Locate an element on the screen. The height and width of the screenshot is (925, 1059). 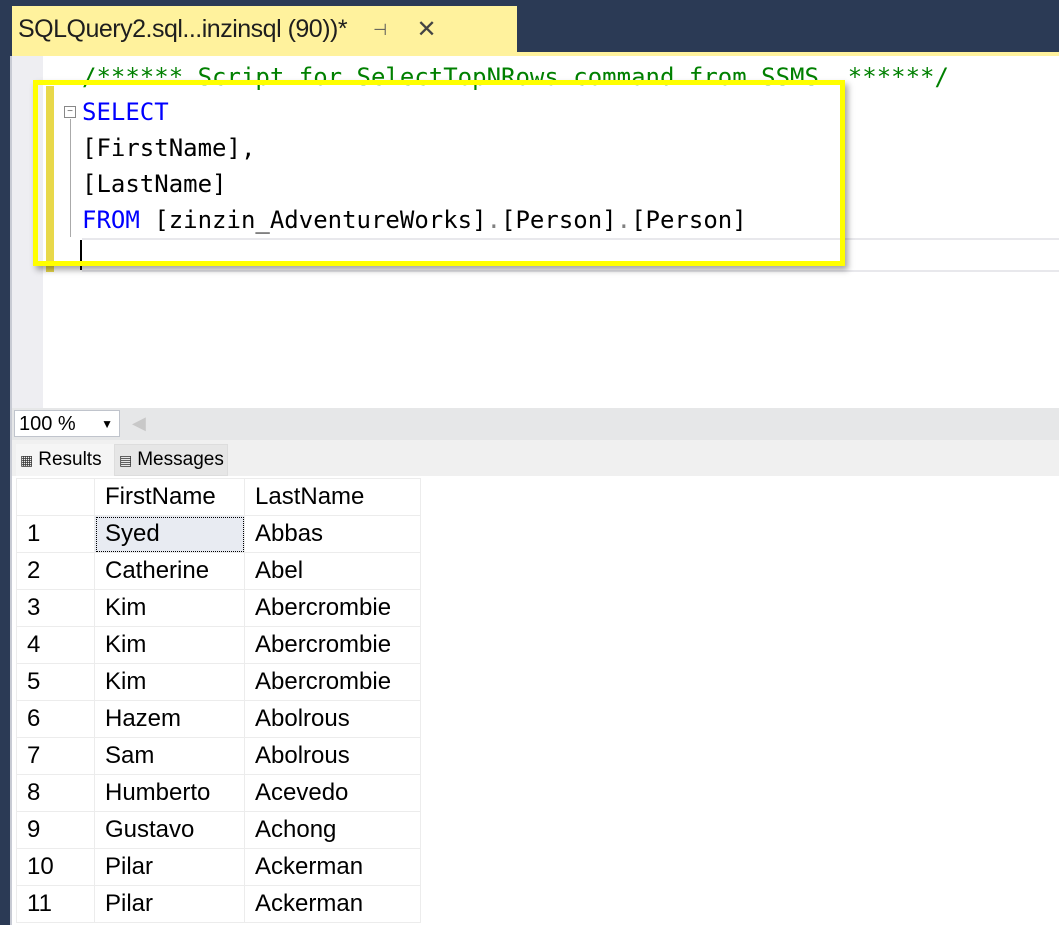
table-row: 4 Kim Abercrombie is located at coordinates (218, 645).